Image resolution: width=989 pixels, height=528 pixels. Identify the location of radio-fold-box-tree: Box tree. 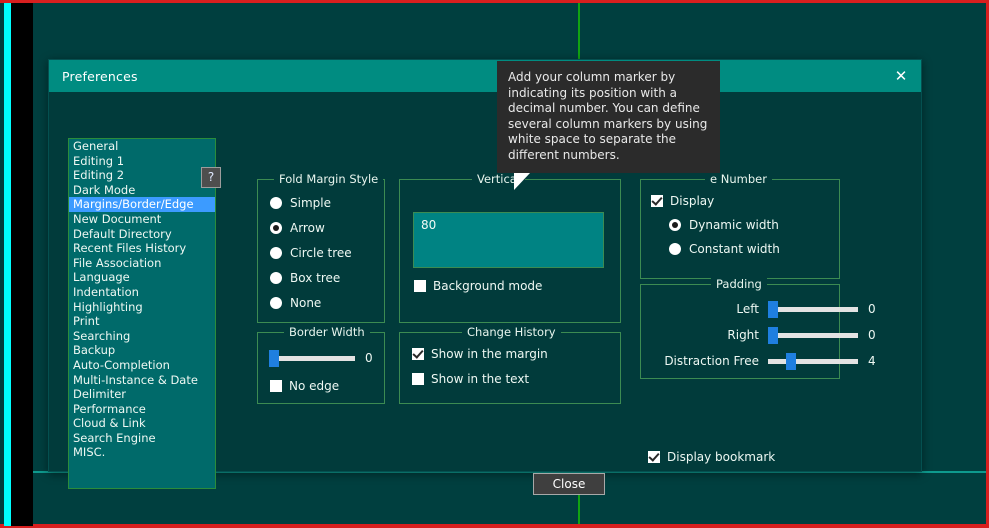
(311, 278).